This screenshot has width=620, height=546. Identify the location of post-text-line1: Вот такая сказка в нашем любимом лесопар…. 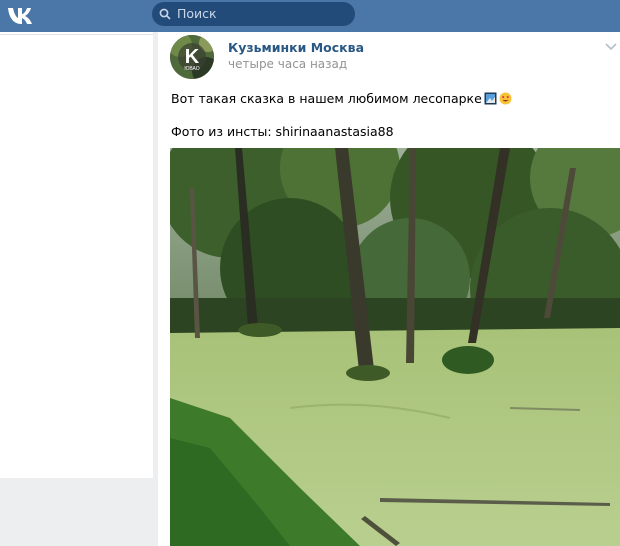
(341, 98).